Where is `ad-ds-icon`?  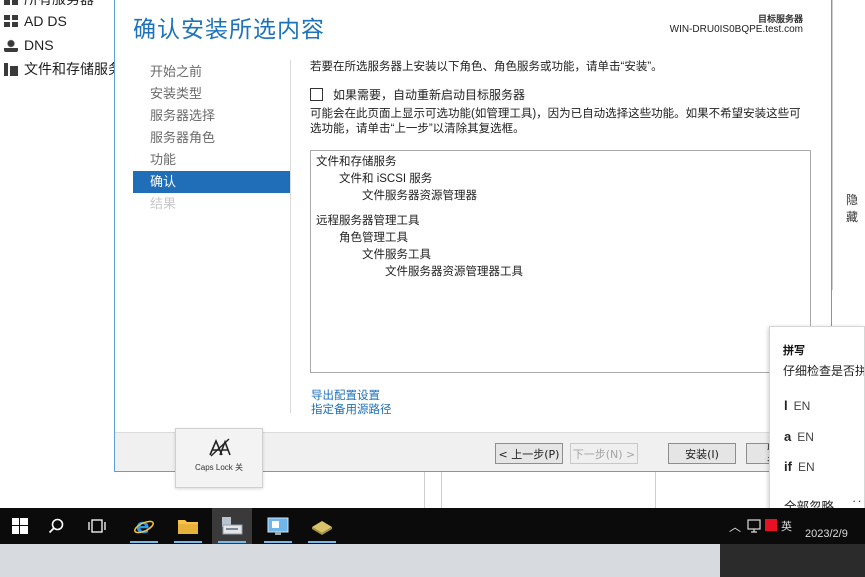 ad-ds-icon is located at coordinates (11, 21).